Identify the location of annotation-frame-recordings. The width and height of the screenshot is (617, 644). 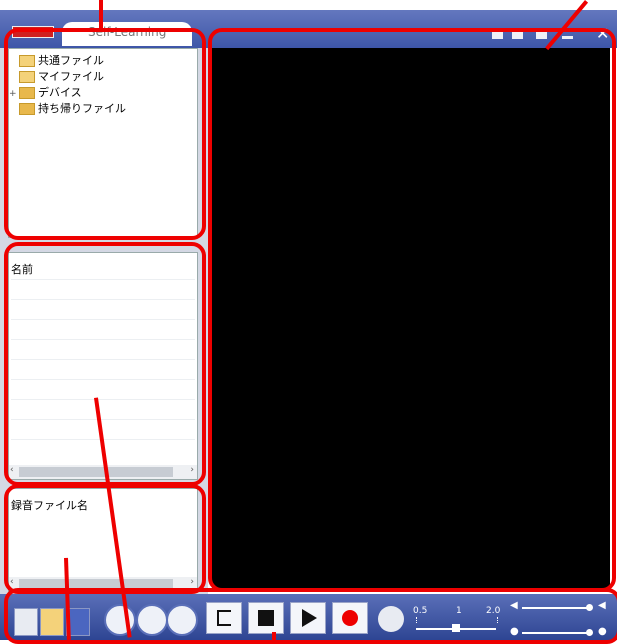
(105, 539).